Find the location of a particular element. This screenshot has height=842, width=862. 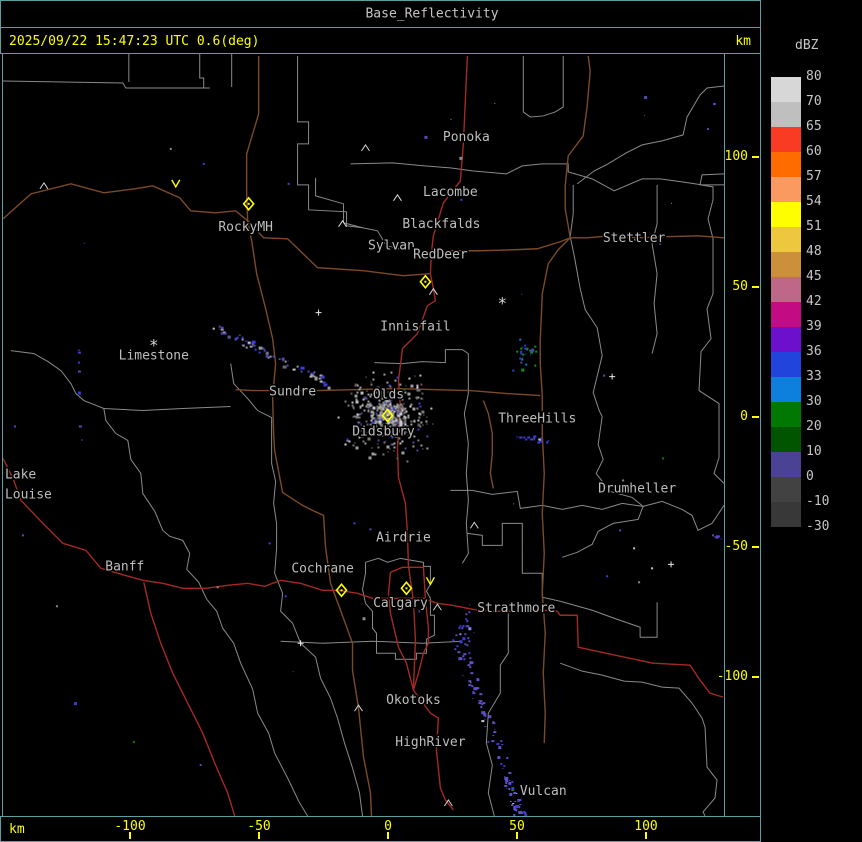

scale-tick-label: 45 is located at coordinates (814, 276).